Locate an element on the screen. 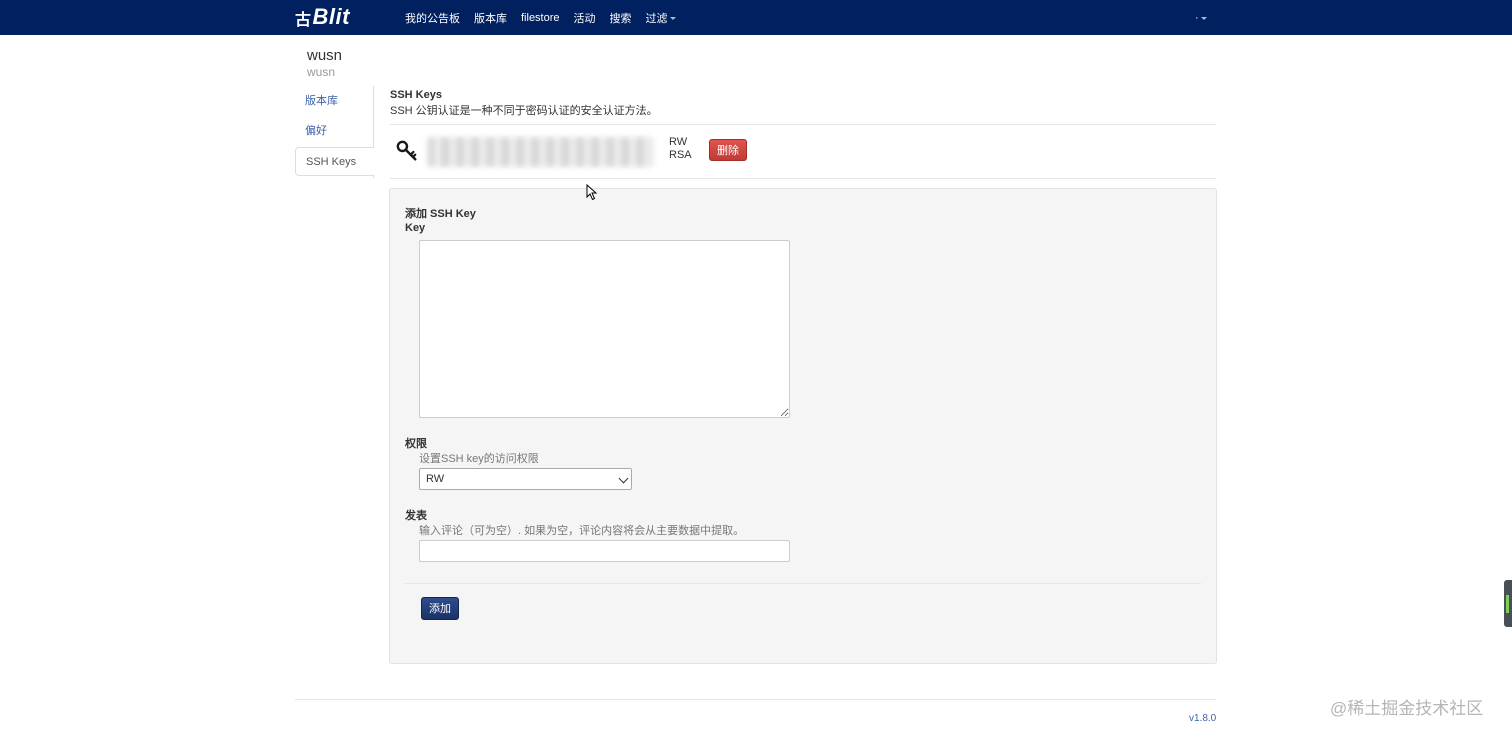  key-label: Key is located at coordinates (415, 228).